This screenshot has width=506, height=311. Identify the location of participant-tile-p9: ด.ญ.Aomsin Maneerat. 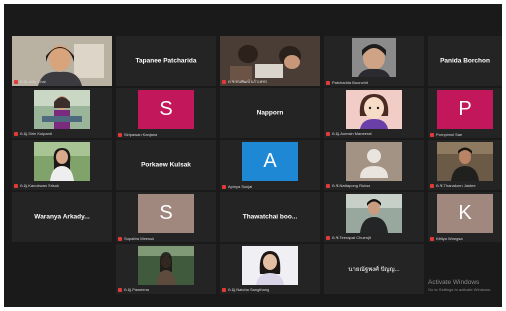
(374, 113).